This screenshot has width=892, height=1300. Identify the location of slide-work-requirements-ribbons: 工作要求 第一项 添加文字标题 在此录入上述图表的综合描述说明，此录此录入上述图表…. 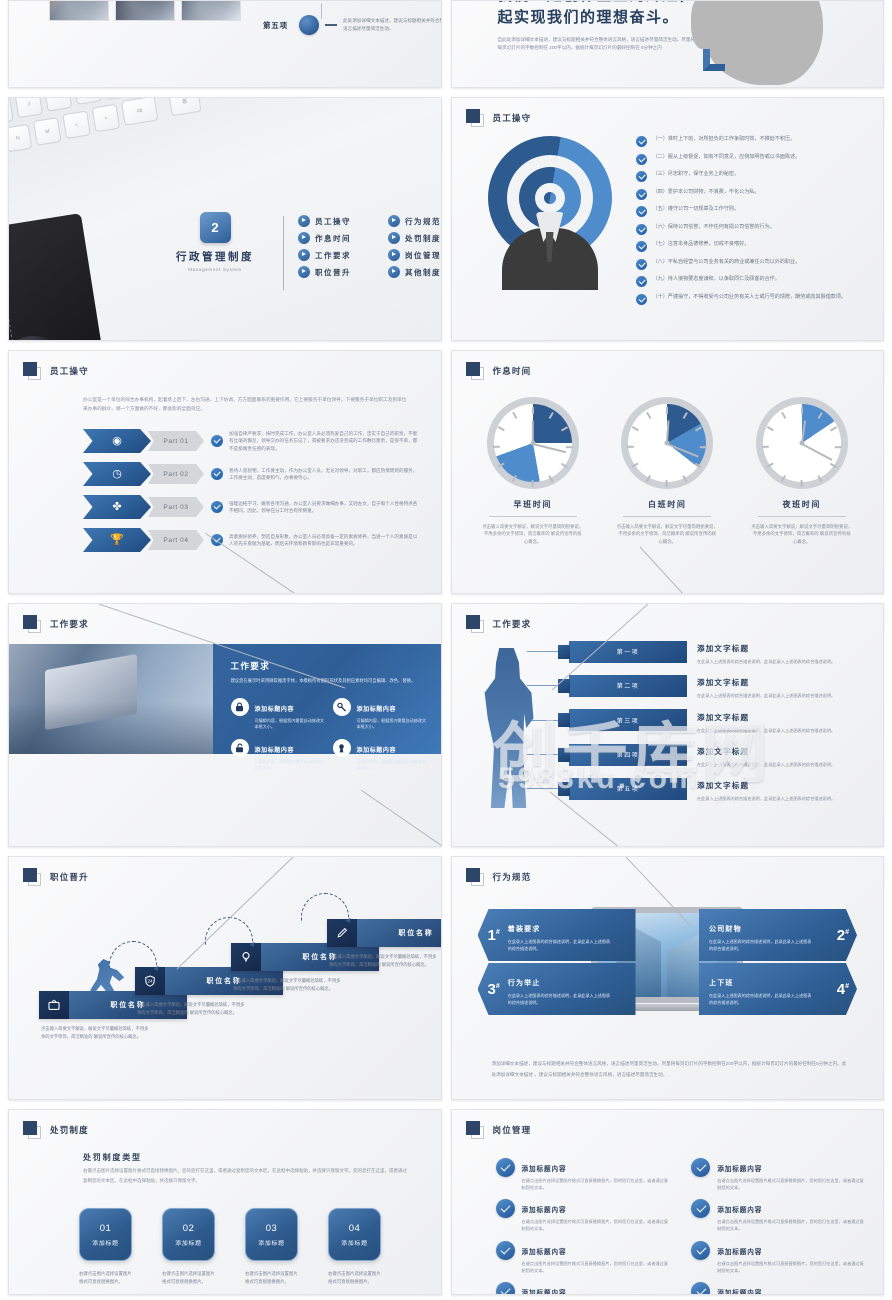
(667, 725).